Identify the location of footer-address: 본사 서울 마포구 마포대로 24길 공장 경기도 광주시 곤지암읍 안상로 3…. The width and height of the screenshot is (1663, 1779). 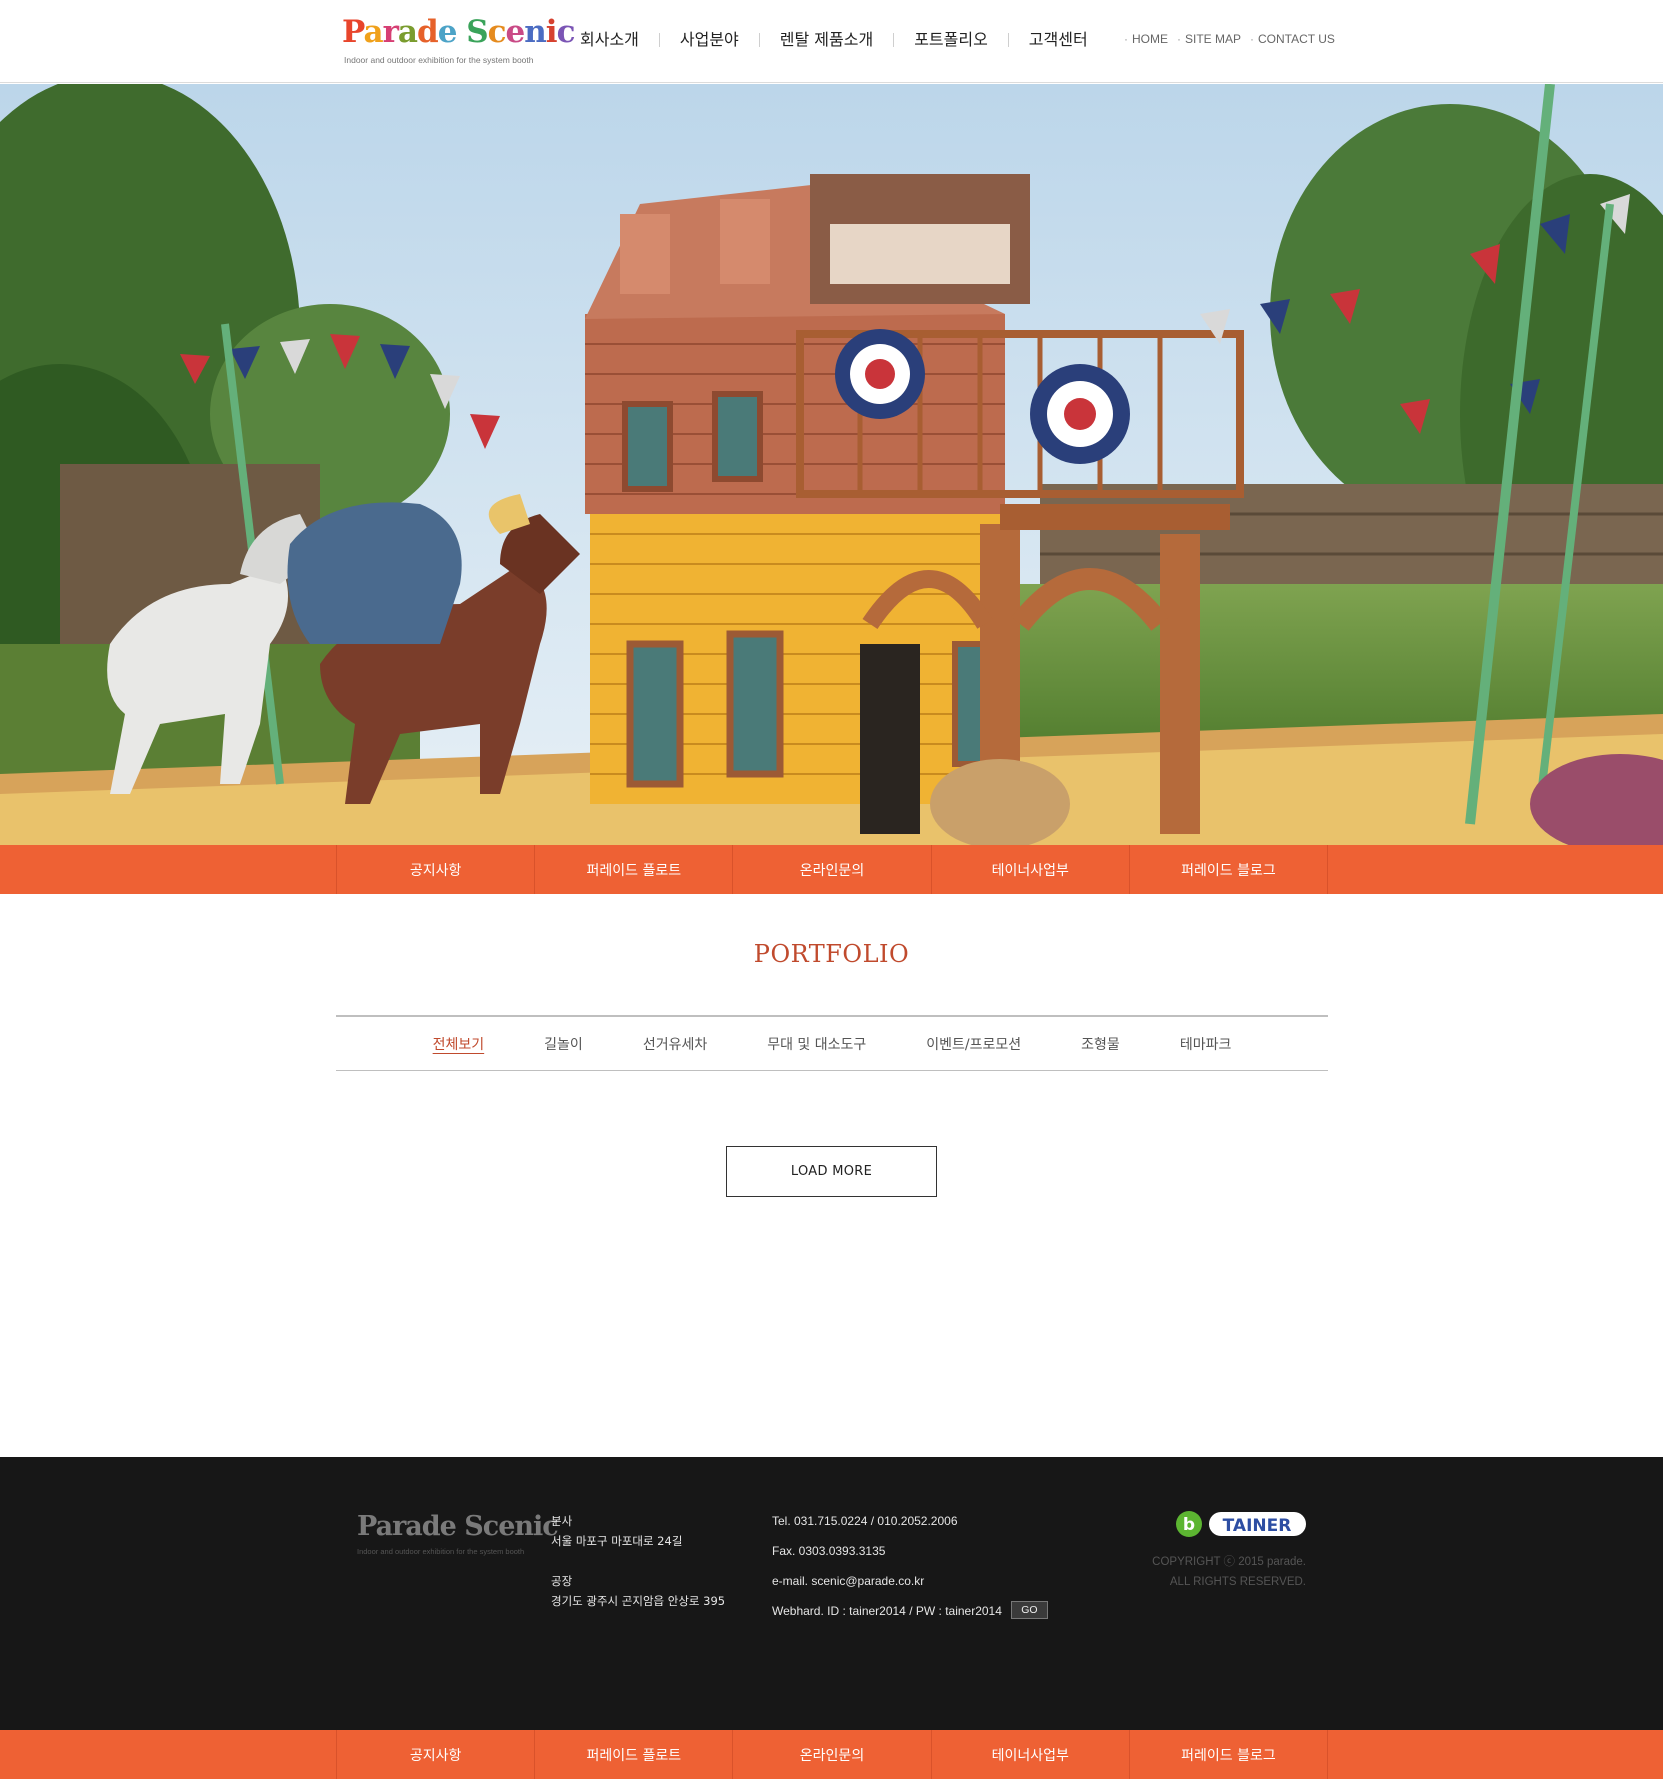
(638, 1571).